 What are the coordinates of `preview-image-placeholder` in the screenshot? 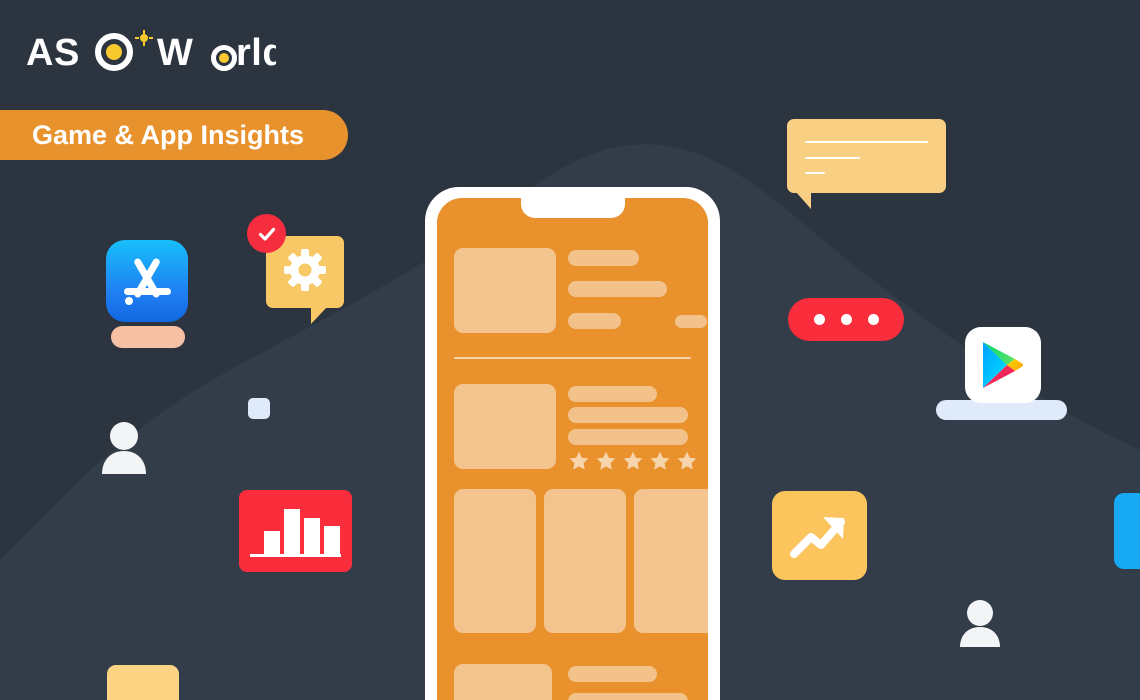 It's located at (505, 426).